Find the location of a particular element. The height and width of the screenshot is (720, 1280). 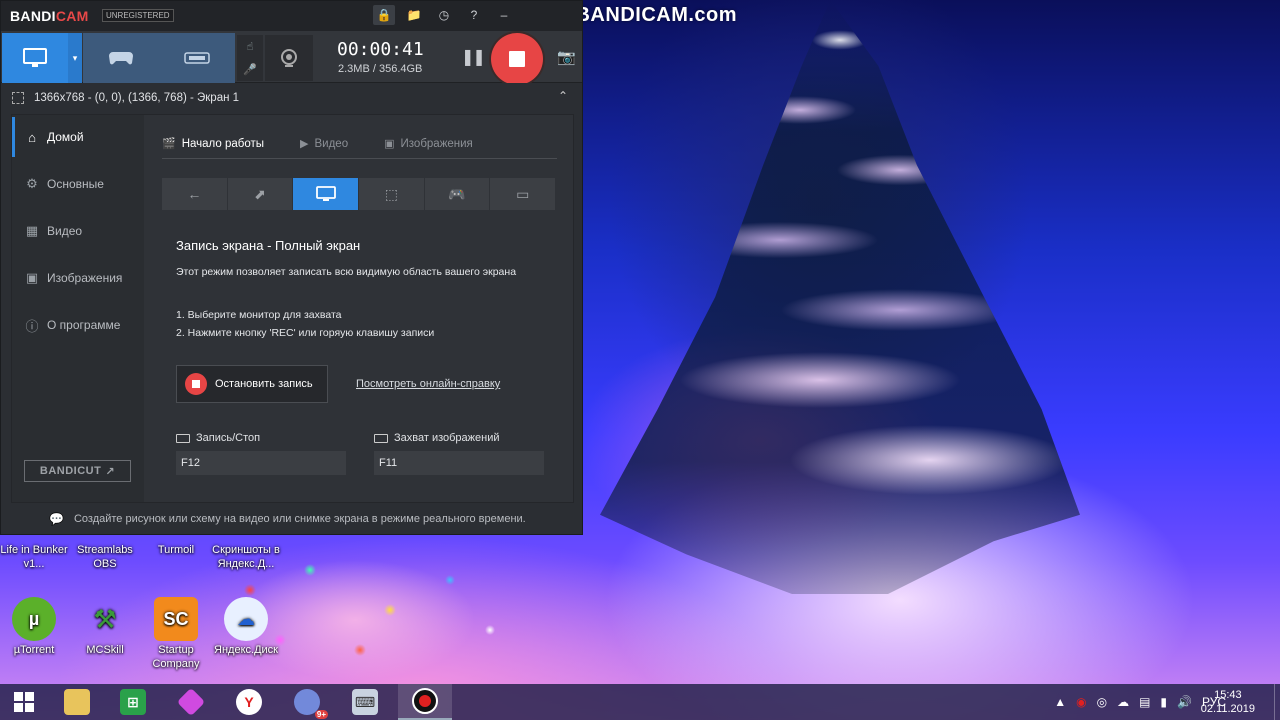

webcam-icon is located at coordinates (289, 58).